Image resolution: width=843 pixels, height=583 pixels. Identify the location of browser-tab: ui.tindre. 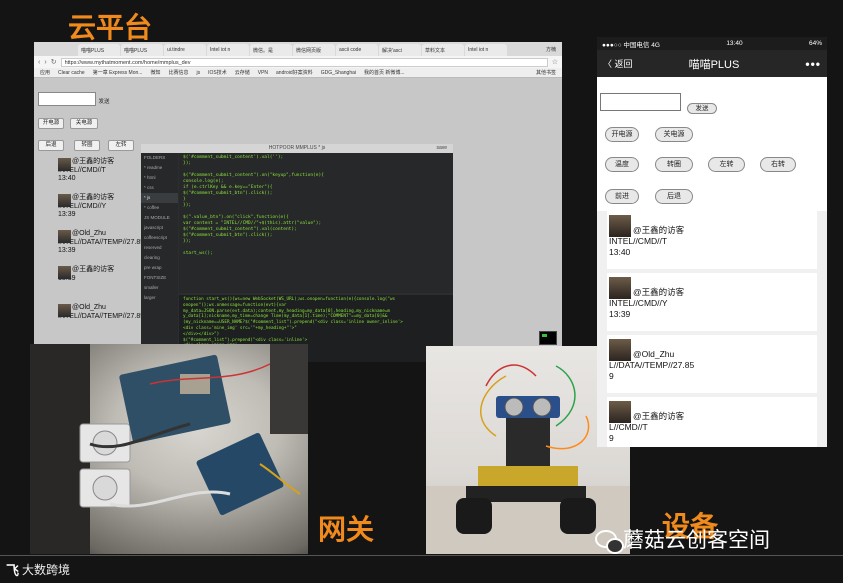
(185, 50).